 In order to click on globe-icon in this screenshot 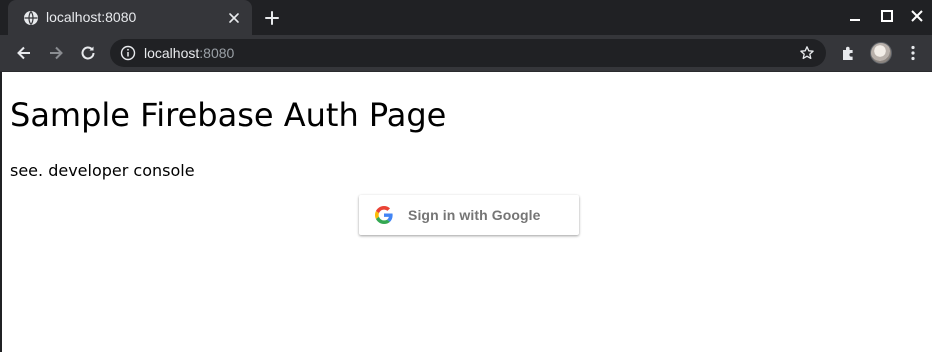, I will do `click(31, 18)`.